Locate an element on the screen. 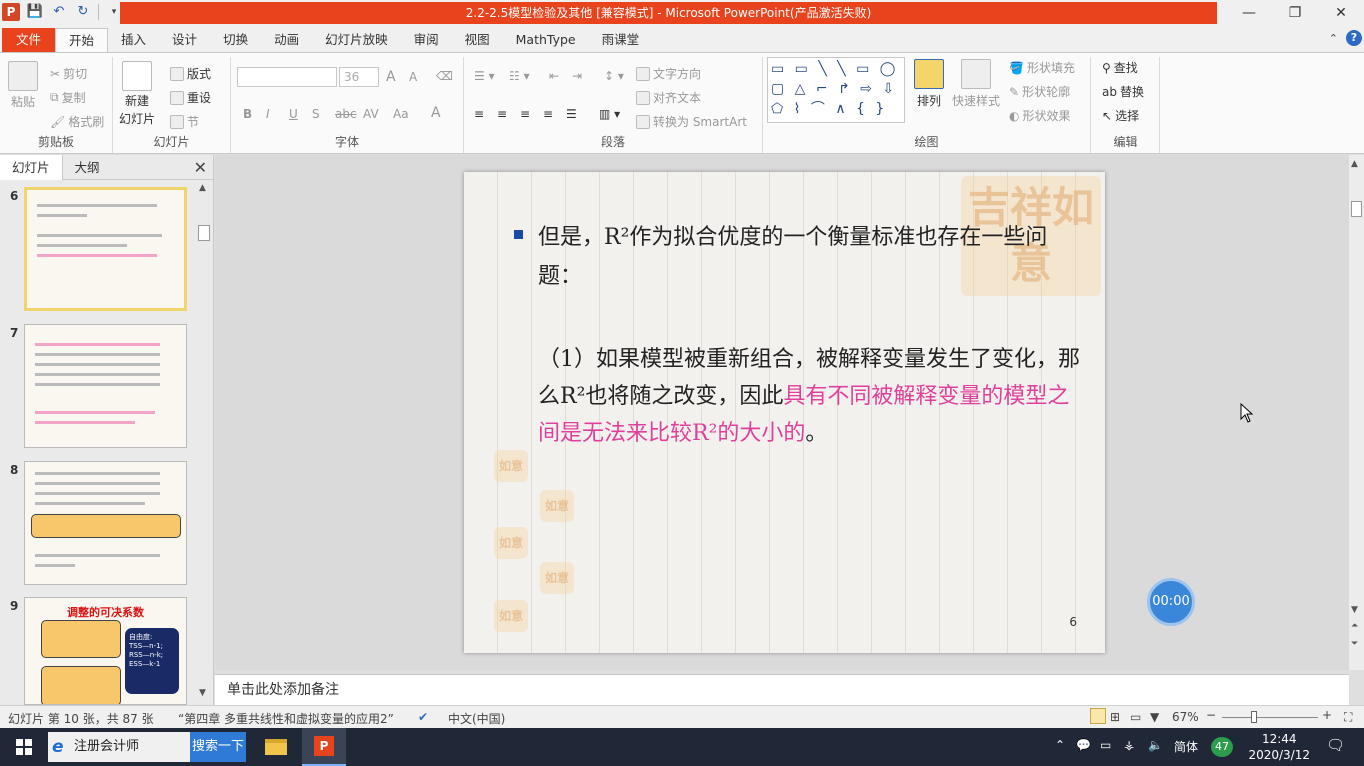 The image size is (1364, 766). increase-indent-button: ⇥ is located at coordinates (577, 76).